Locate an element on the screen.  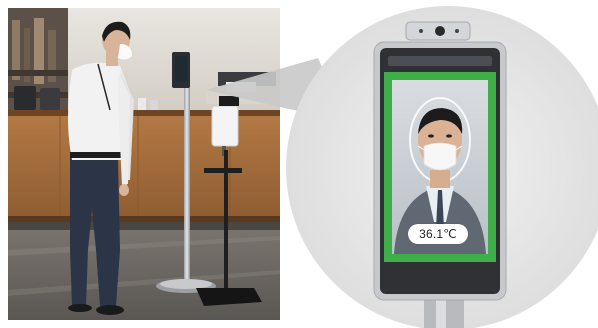
camera-lens-icon is located at coordinates (440, 31).